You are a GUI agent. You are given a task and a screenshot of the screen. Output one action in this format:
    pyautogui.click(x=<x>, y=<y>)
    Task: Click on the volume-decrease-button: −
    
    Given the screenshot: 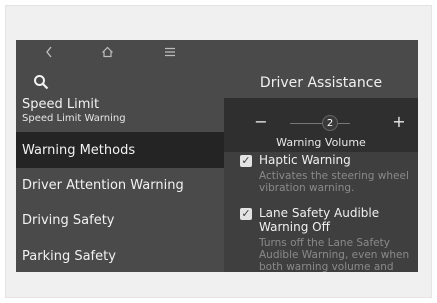 What is the action you would take?
    pyautogui.click(x=261, y=121)
    